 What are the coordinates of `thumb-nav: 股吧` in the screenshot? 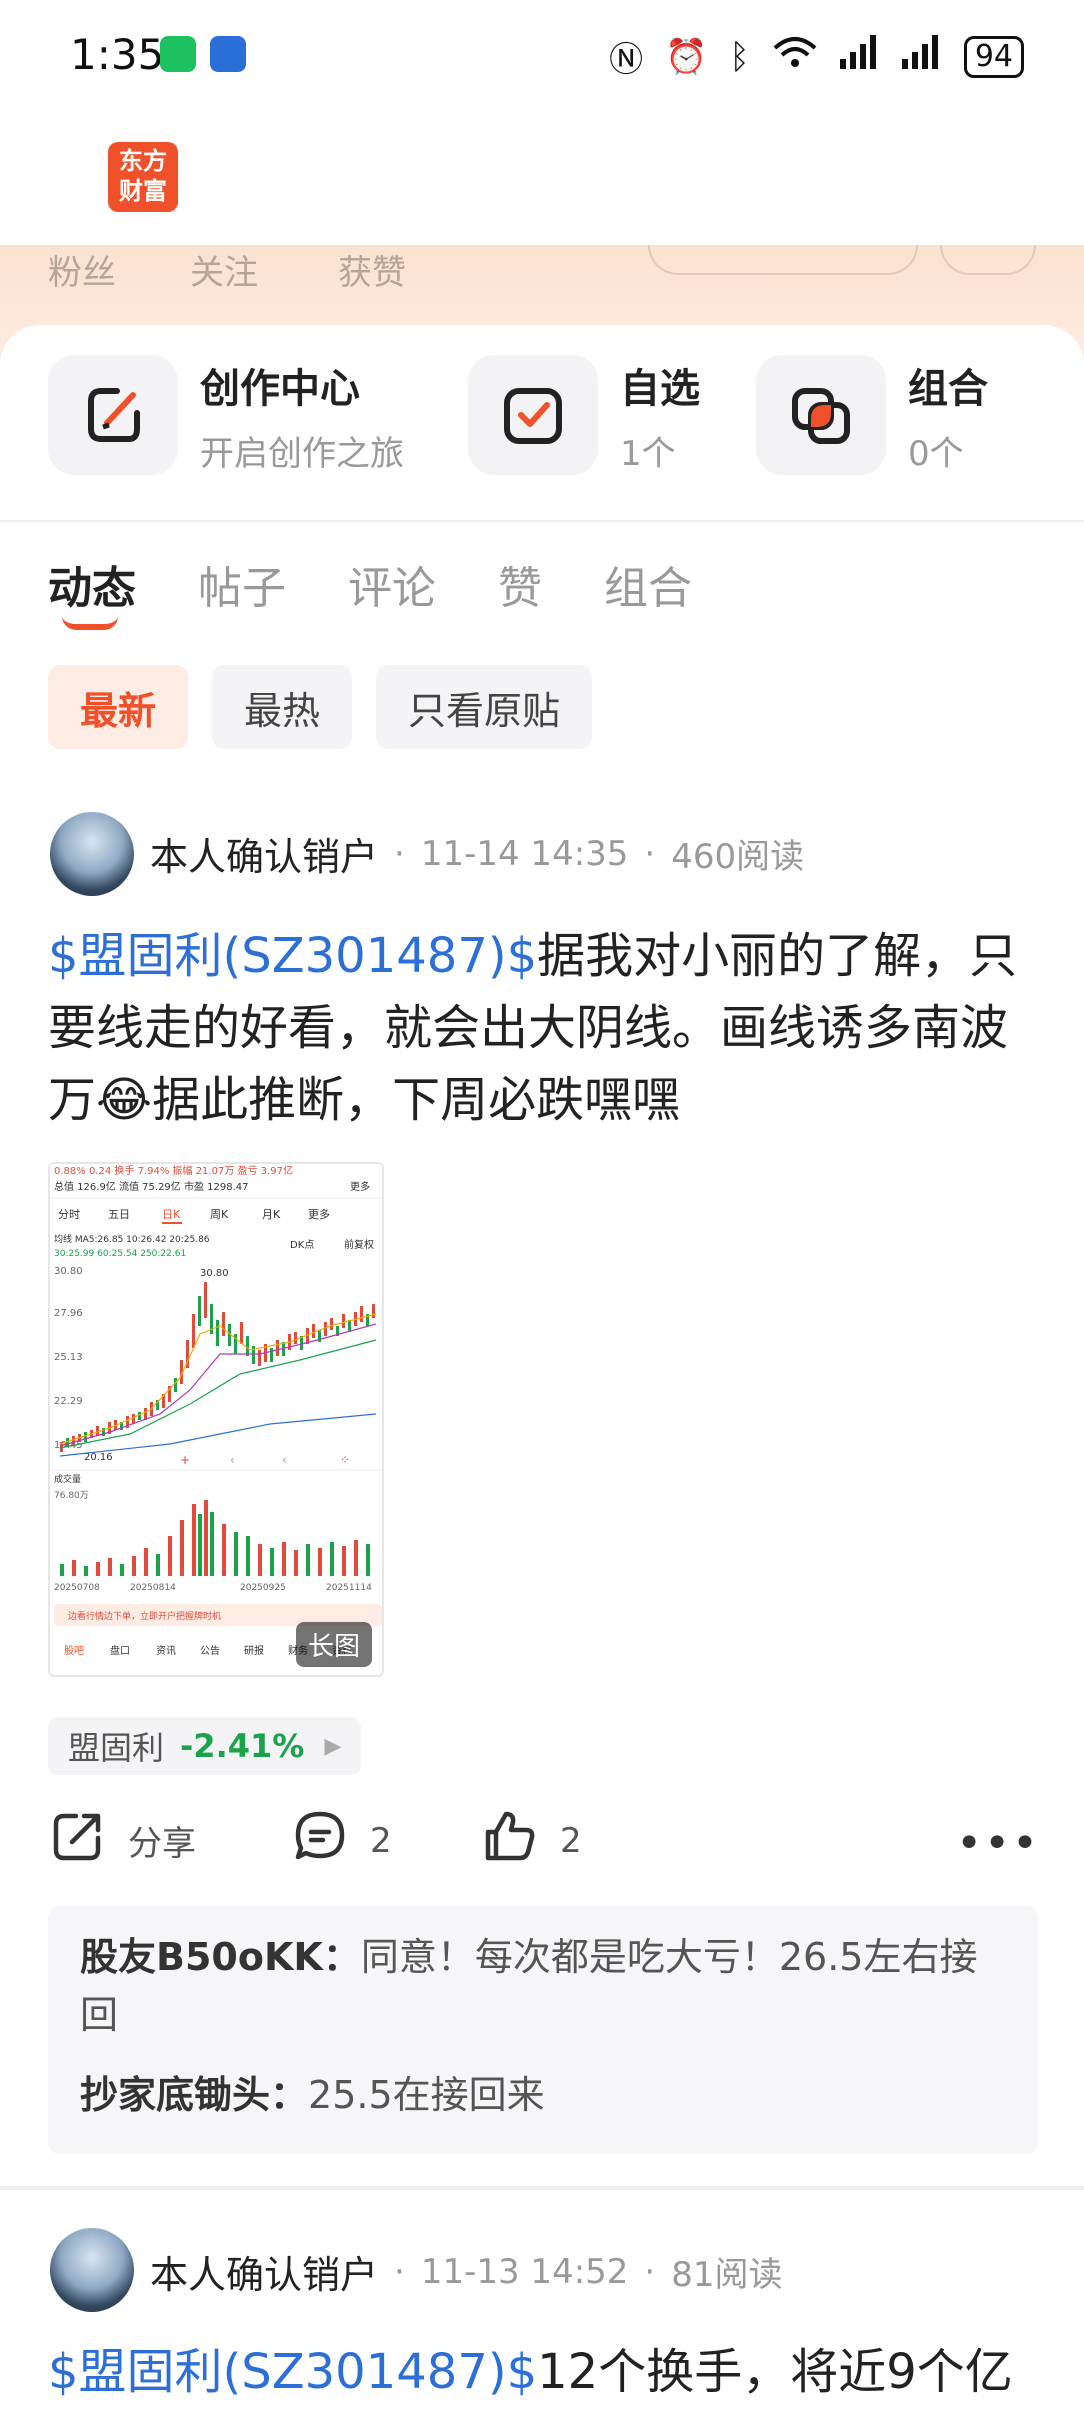 It's located at (74, 1651).